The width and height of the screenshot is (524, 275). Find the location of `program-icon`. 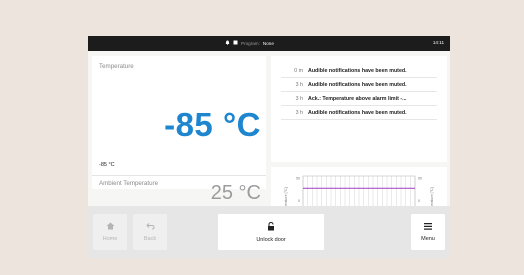

program-icon is located at coordinates (235, 43).